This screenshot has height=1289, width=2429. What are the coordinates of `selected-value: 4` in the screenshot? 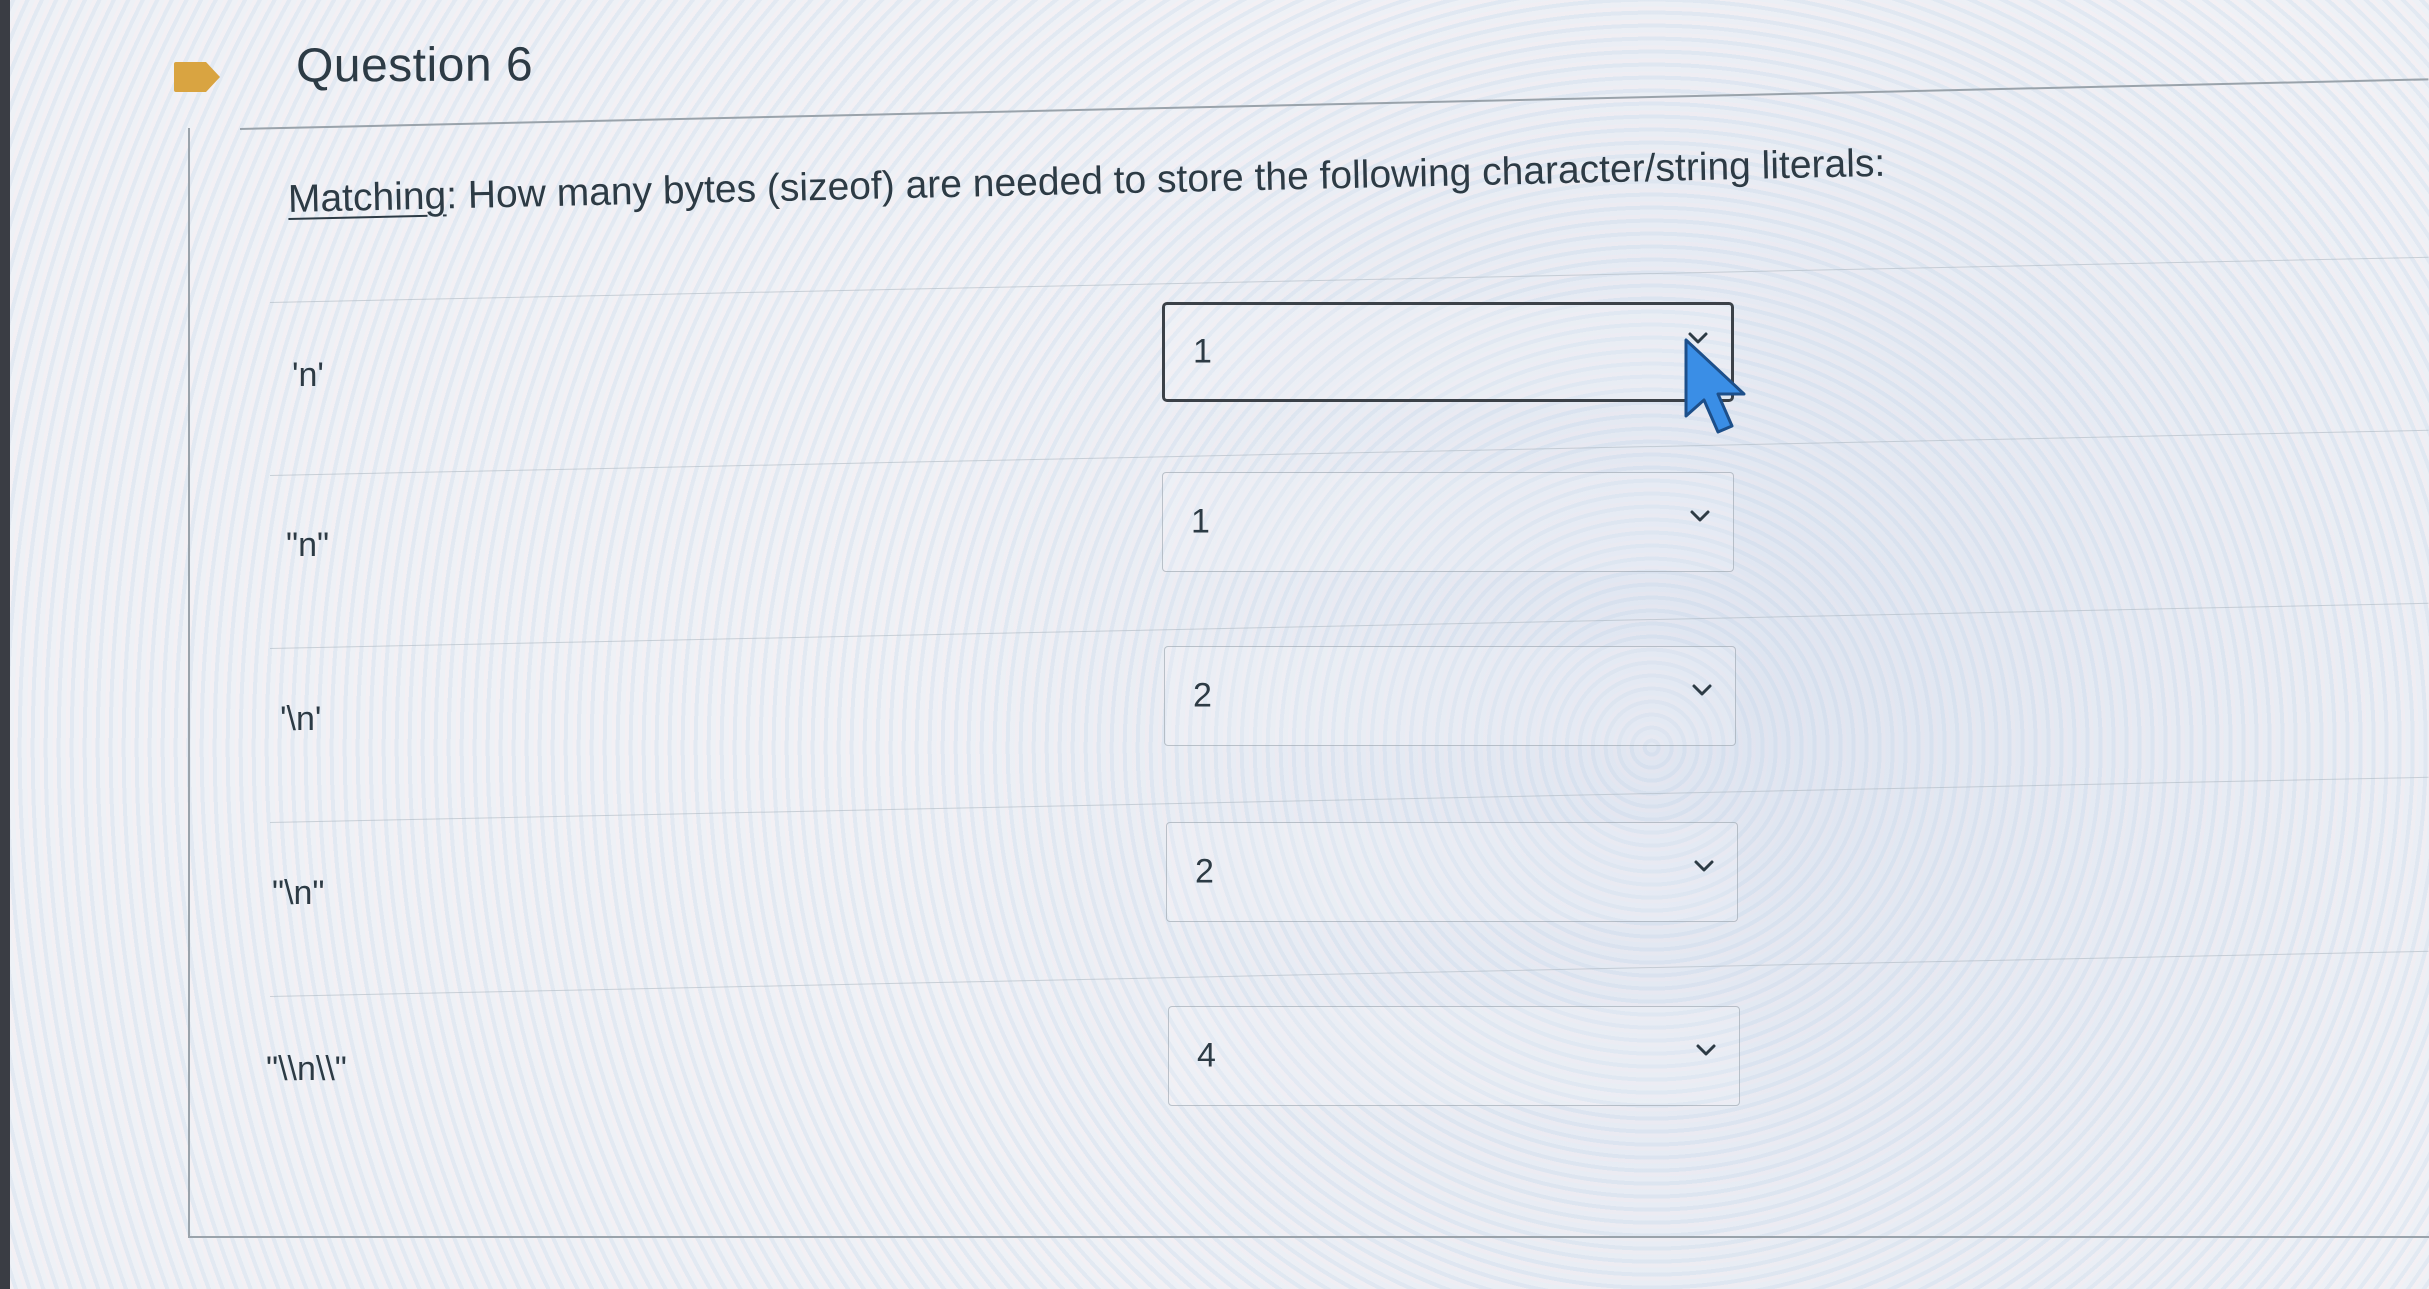 It's located at (1206, 1055).